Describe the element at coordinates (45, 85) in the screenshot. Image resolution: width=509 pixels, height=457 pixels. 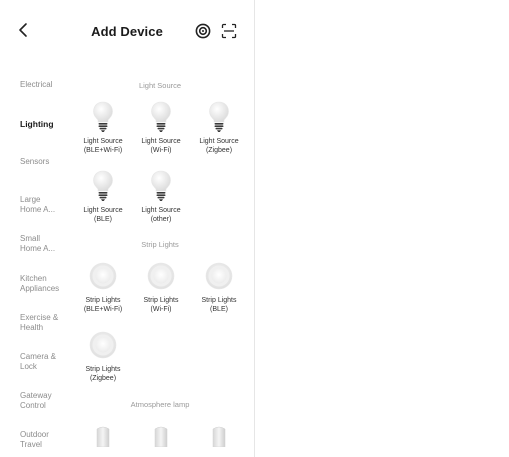
I see `sidebar-item-electrical: Electrical` at that location.